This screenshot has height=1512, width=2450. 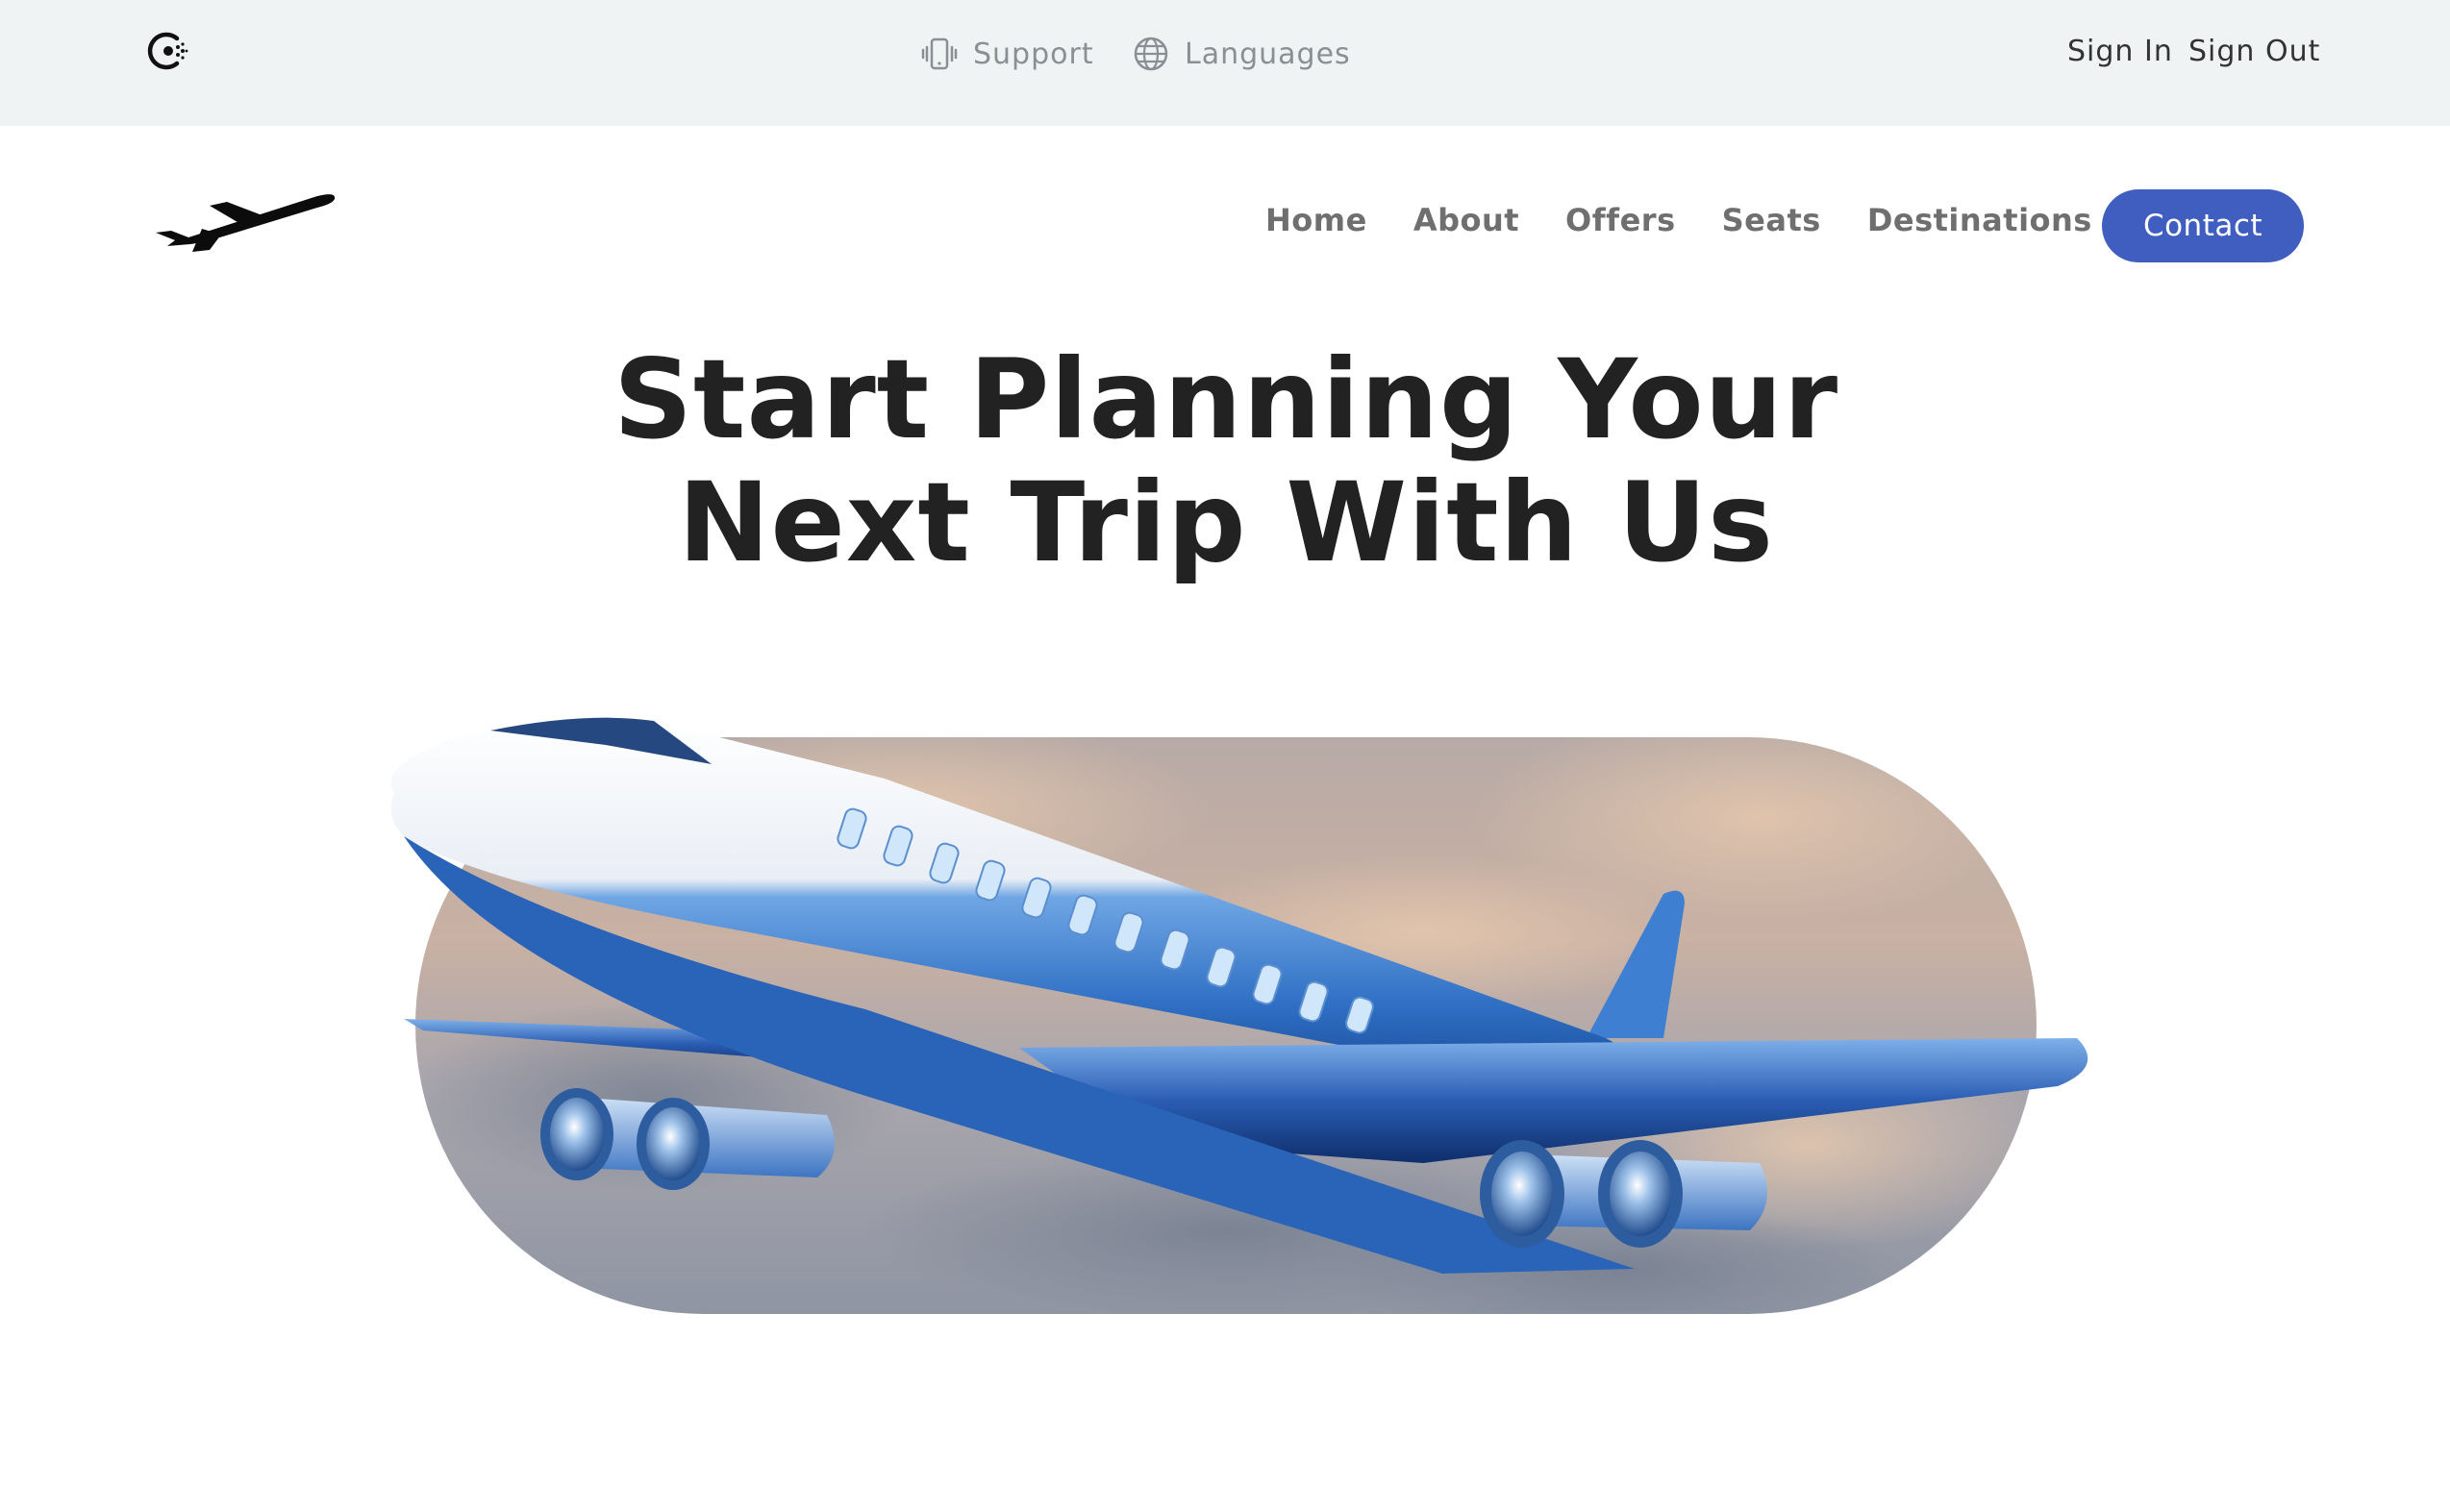 I want to click on hero-title-line-2: Next Trip With Us, so click(x=1226, y=522).